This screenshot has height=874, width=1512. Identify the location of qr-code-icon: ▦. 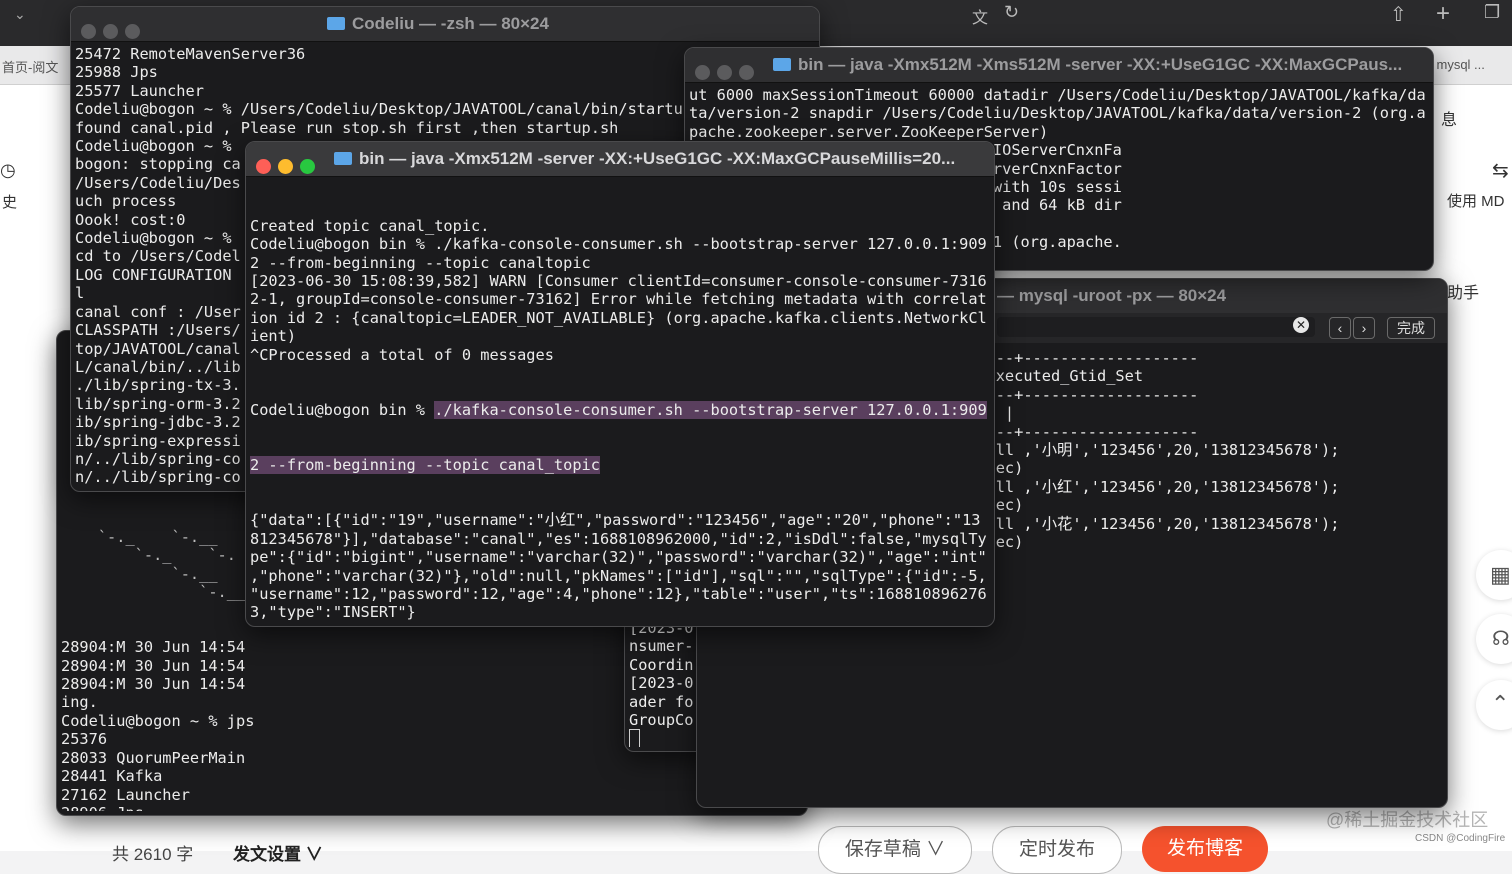
(1500, 575).